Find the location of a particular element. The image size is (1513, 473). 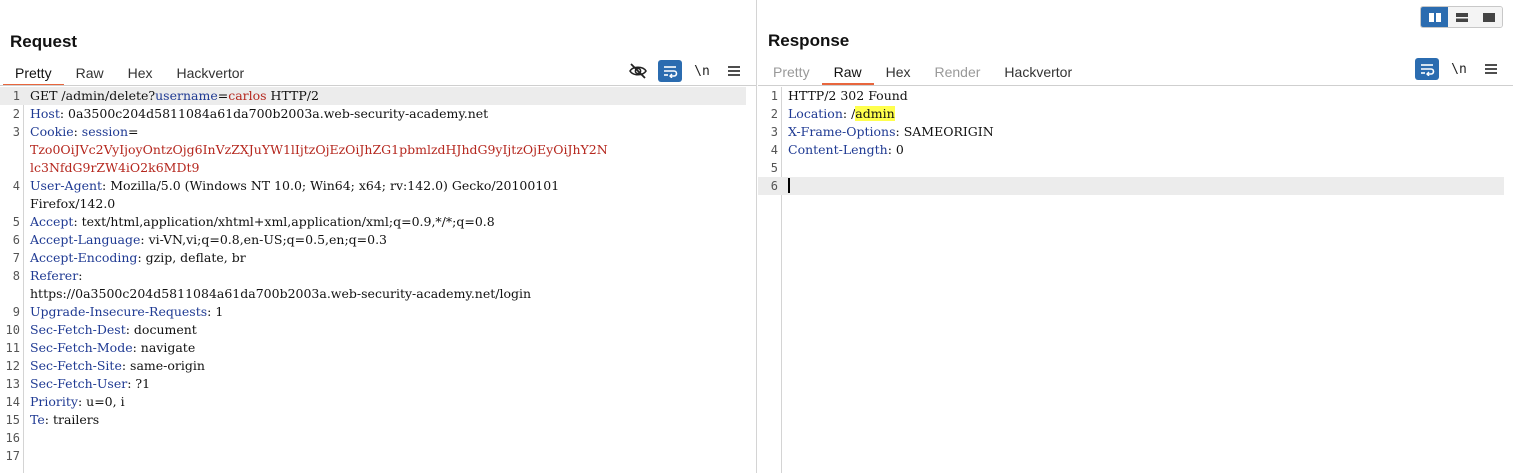

tab-response-raw: Raw is located at coordinates (847, 72).